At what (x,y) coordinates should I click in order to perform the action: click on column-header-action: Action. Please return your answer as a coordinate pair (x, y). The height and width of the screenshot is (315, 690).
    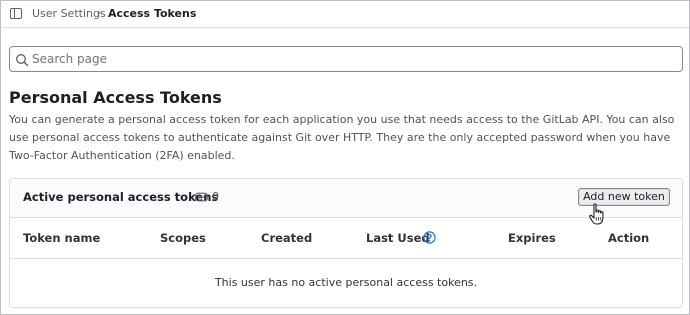
    Looking at the image, I should click on (629, 238).